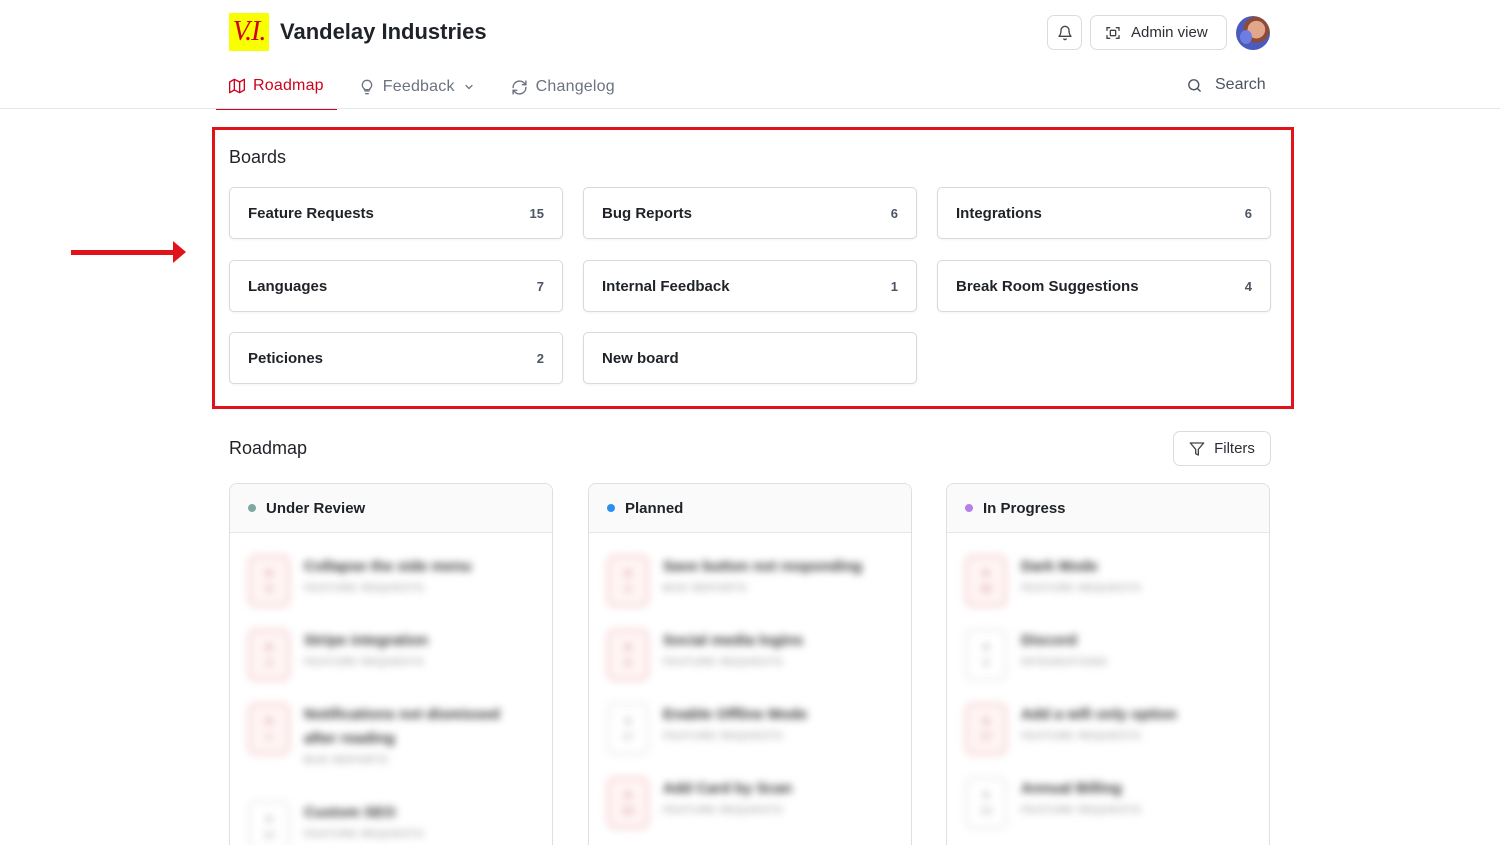 Image resolution: width=1500 pixels, height=845 pixels. What do you see at coordinates (986, 803) in the screenshot?
I see `upvote-button: ▲ 15` at bounding box center [986, 803].